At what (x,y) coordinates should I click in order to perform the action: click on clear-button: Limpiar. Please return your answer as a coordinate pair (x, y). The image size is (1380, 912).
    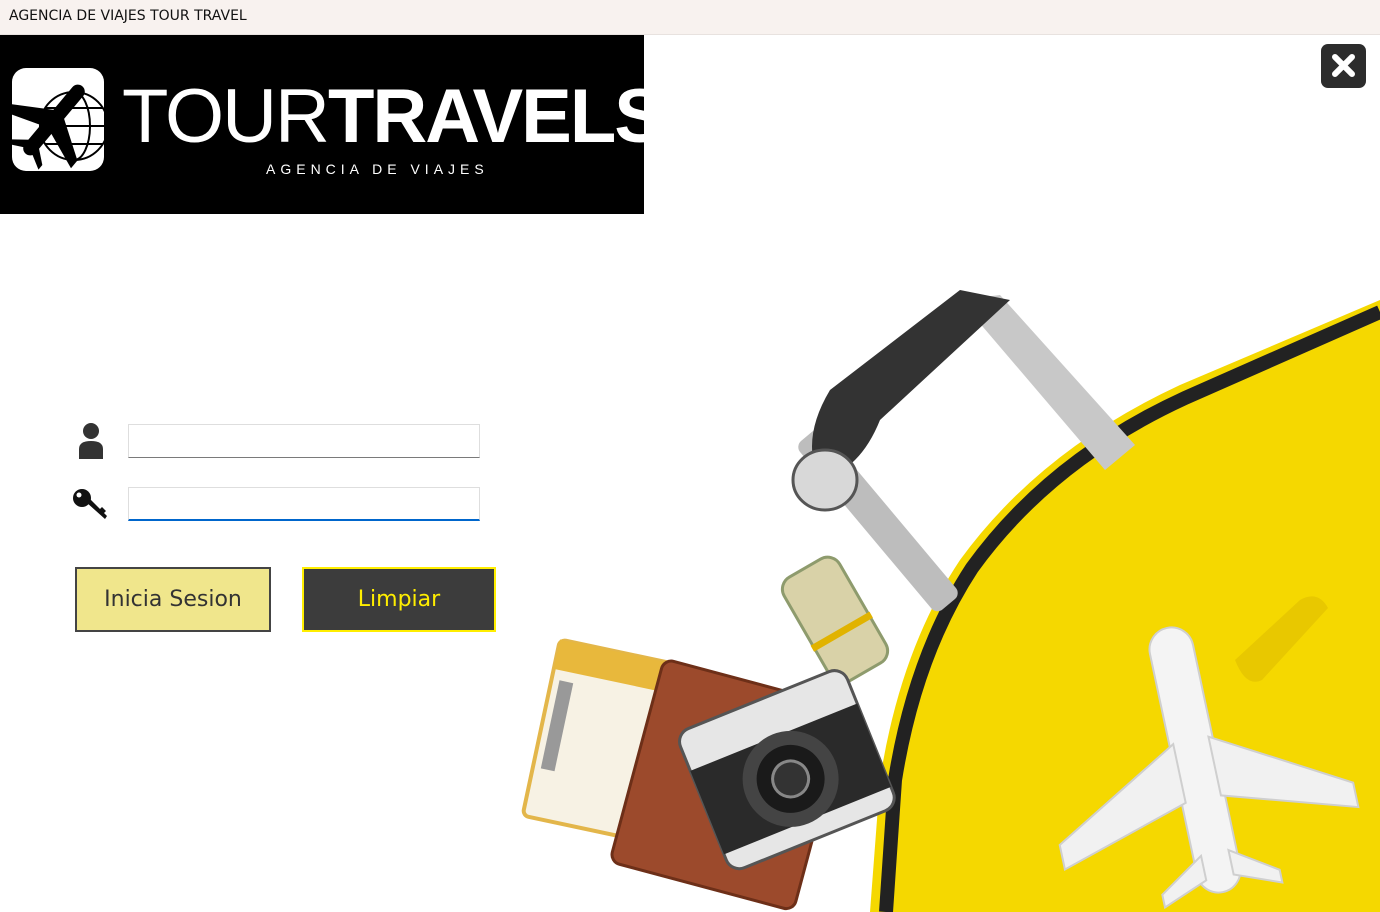
    Looking at the image, I should click on (399, 599).